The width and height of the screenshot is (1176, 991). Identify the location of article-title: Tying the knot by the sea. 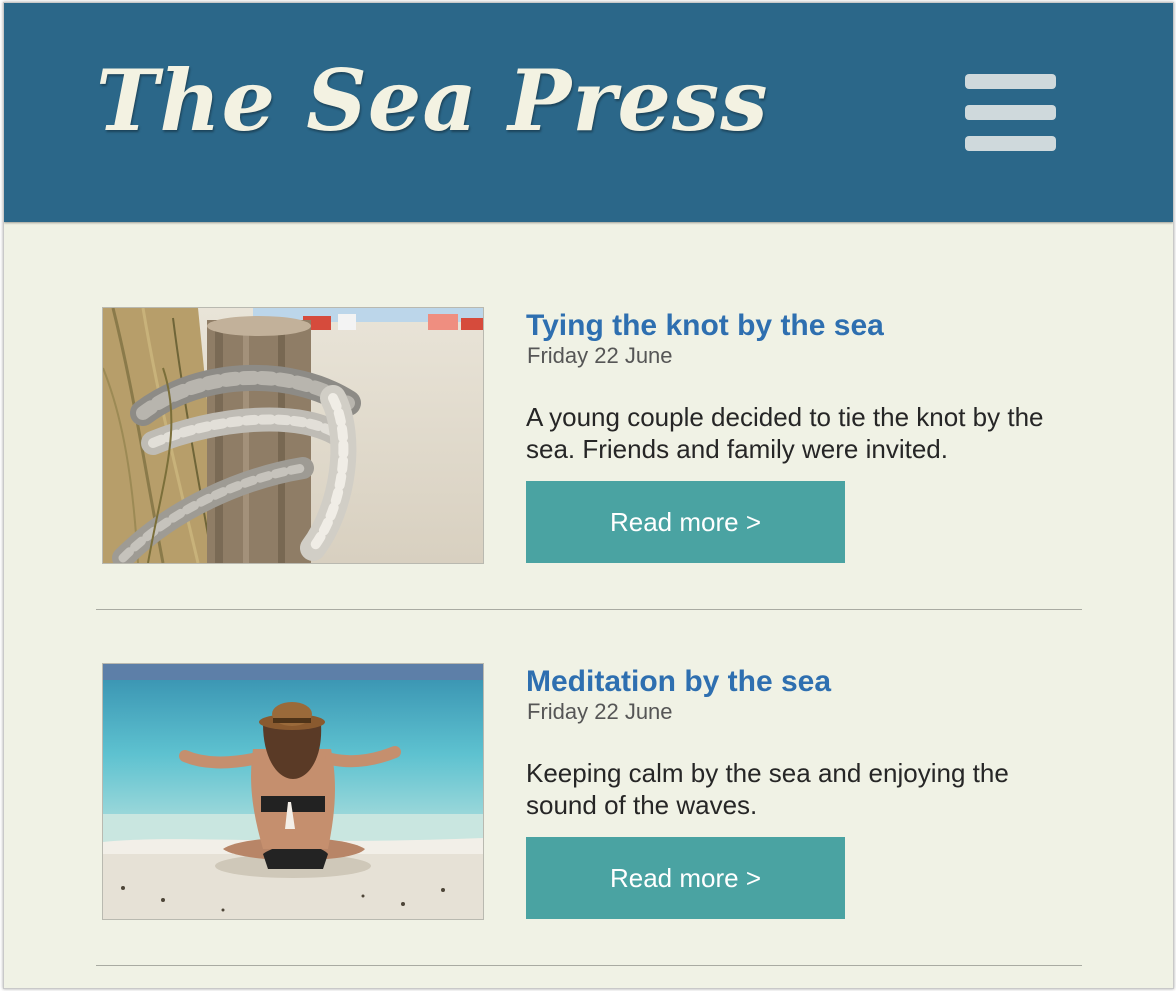
(705, 326).